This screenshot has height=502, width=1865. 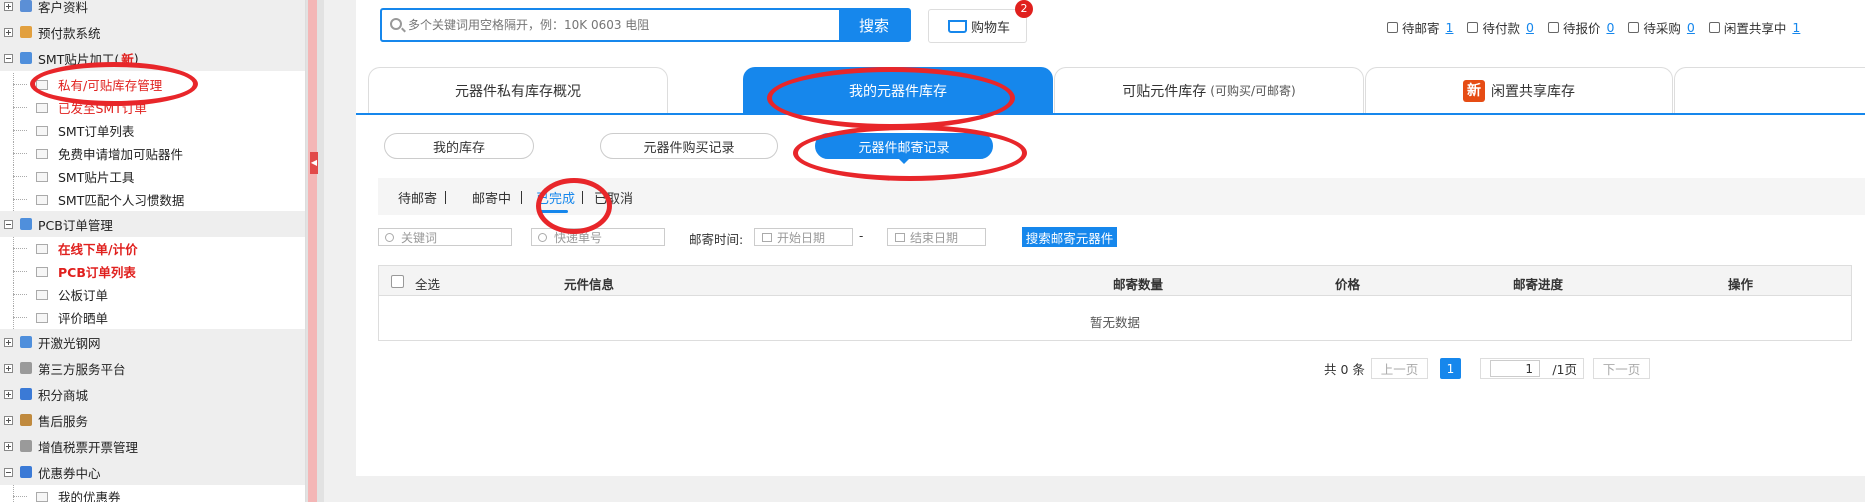 I want to click on tab-purchase-records: 元器件购买记录, so click(x=689, y=146).